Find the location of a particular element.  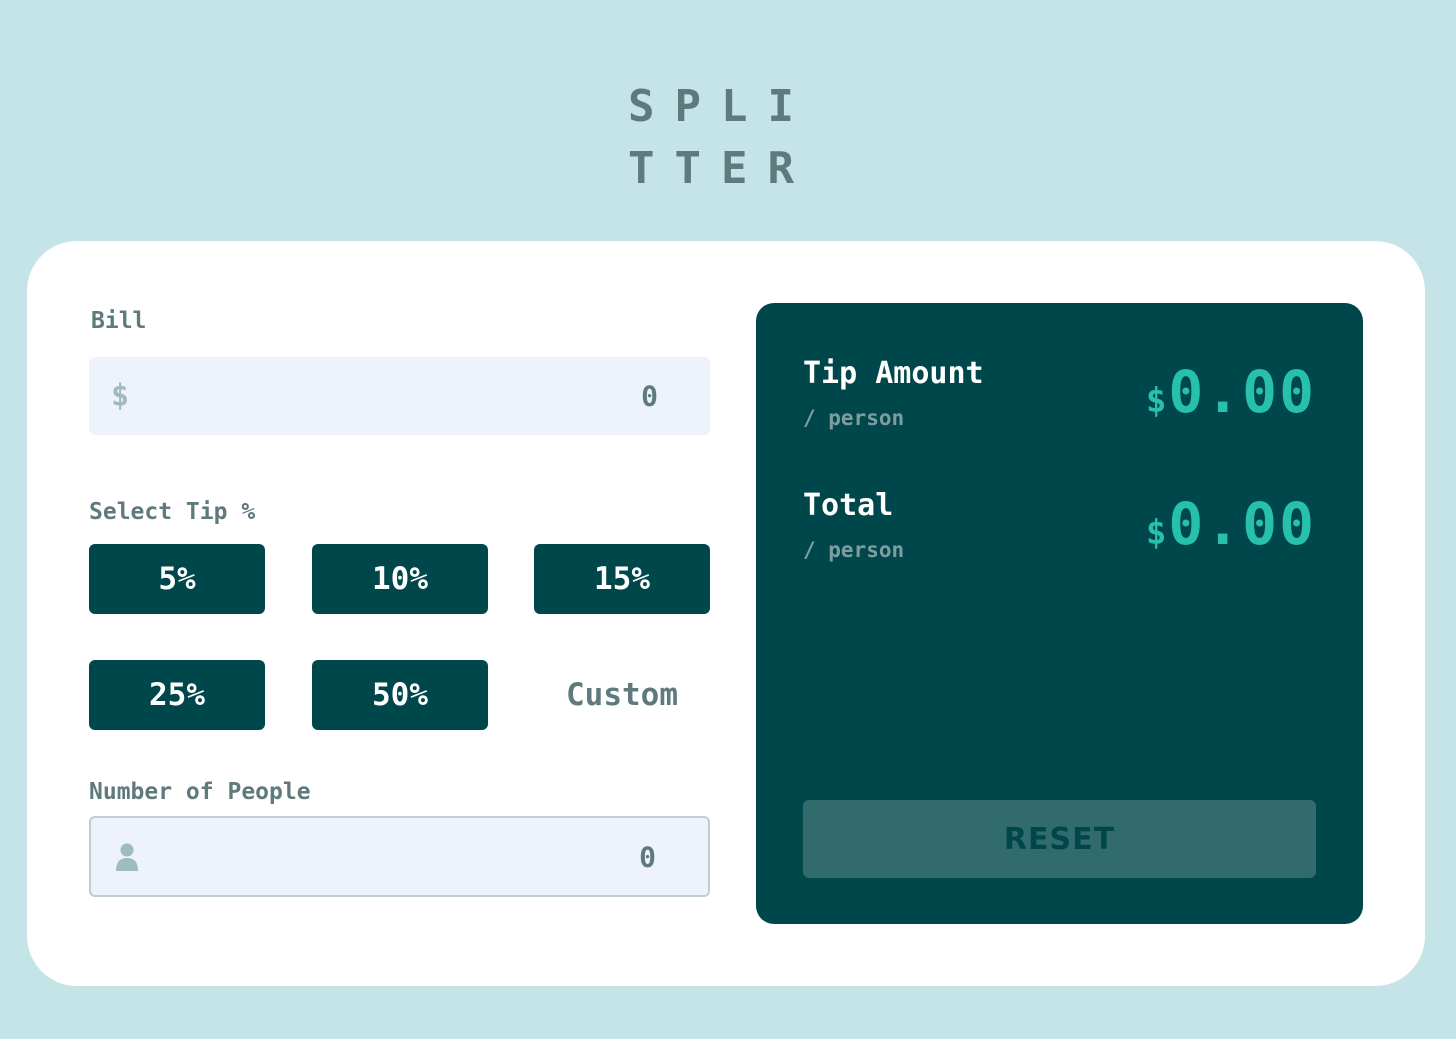

tip-button-10: 10% is located at coordinates (400, 579).